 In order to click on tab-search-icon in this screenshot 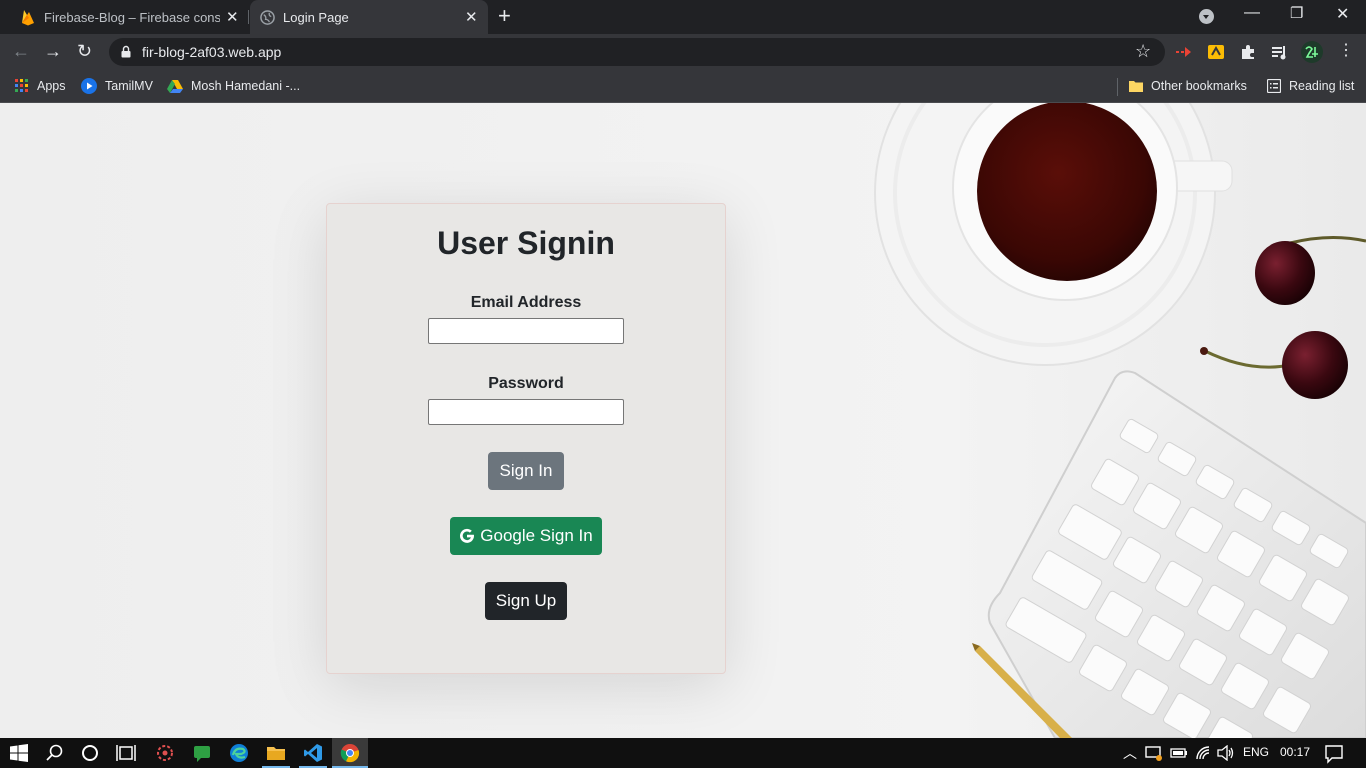, I will do `click(1206, 16)`.